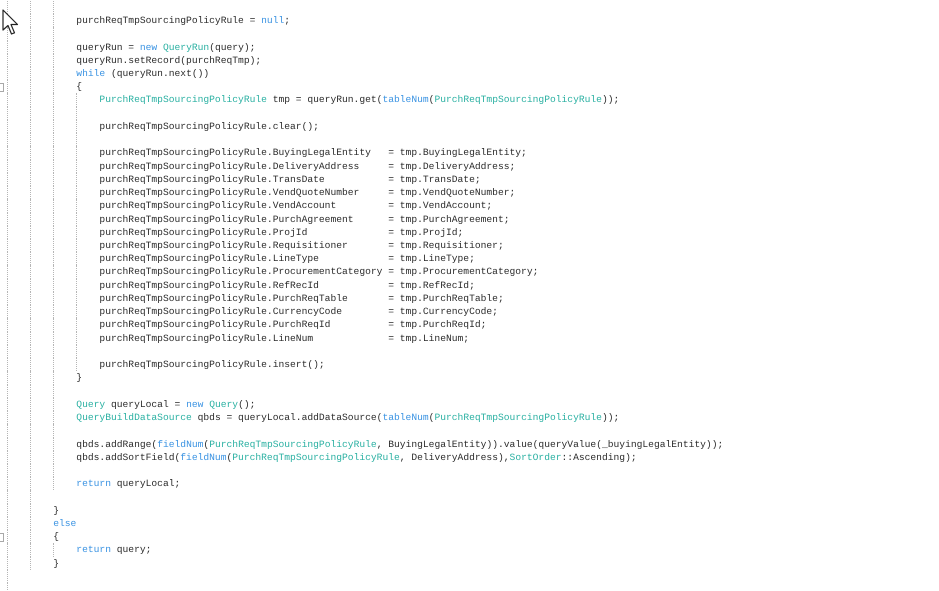  I want to click on code-line: purchReqTmpSourcingPolicyRule.ProcurementCategory = tmp.ProcurementCategory;, so click(318, 272).